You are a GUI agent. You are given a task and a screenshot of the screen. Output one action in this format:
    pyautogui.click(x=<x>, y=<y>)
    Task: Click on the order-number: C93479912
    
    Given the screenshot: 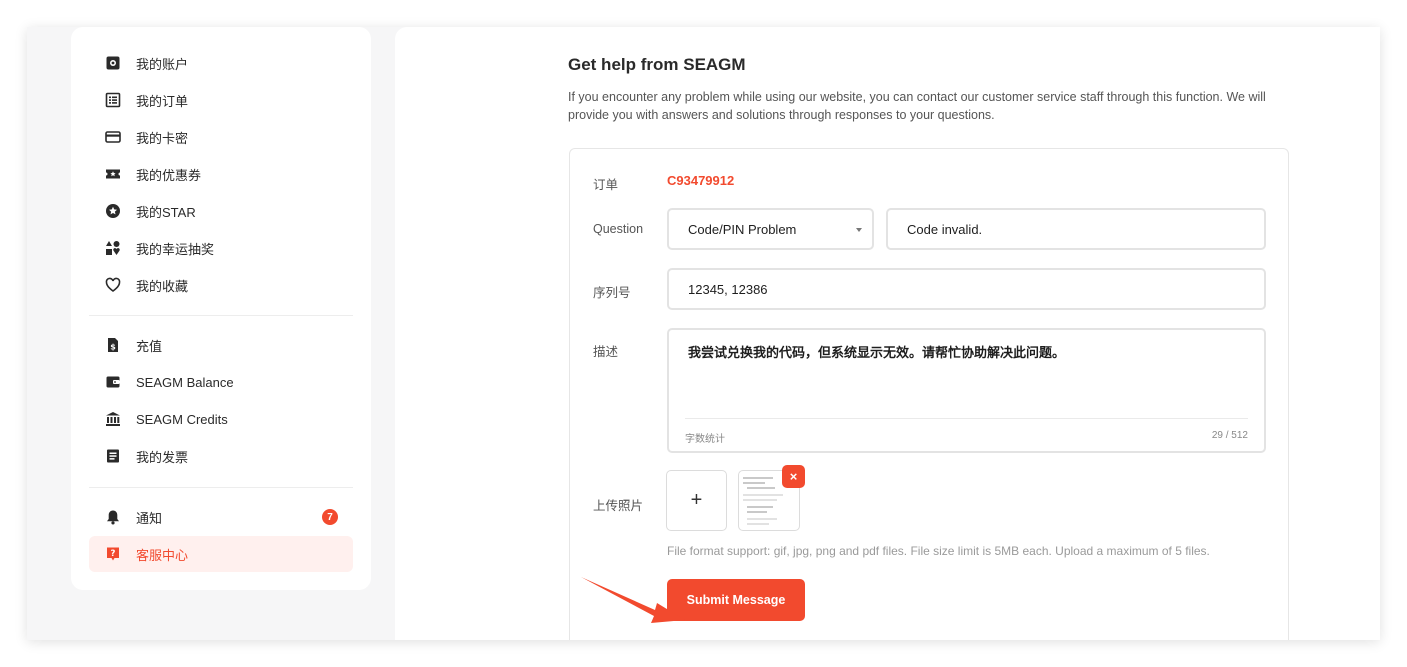 What is the action you would take?
    pyautogui.click(x=701, y=180)
    